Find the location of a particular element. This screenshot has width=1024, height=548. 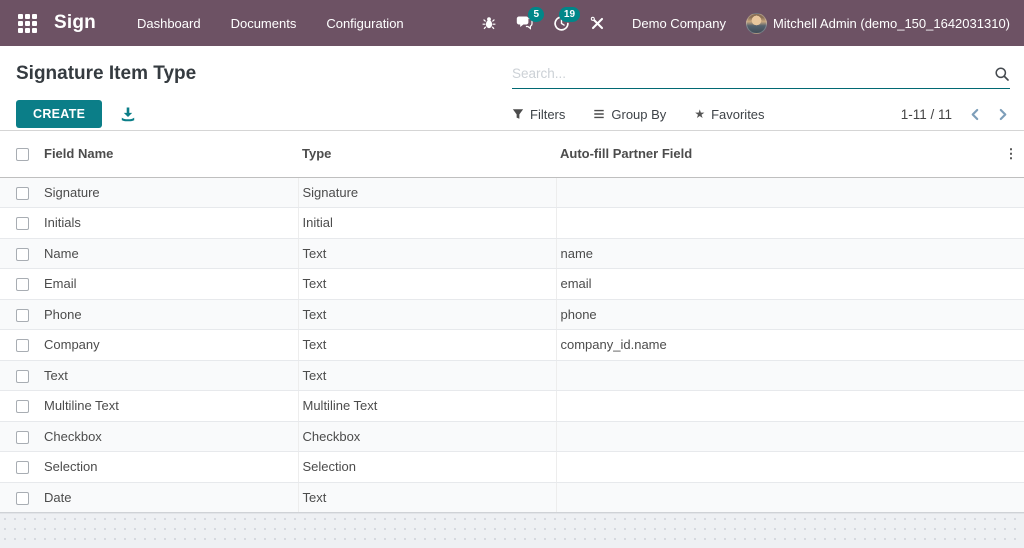

cell-autofill: phone is located at coordinates (776, 314).